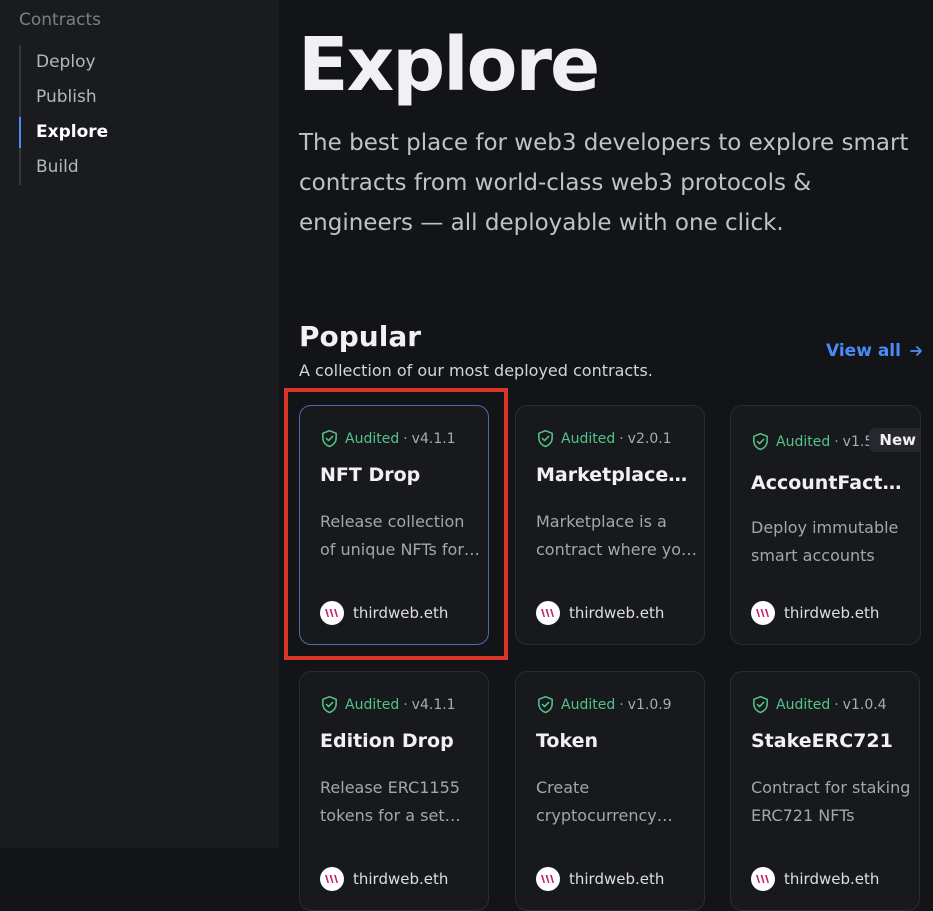 The width and height of the screenshot is (933, 911). Describe the element at coordinates (831, 483) in the screenshot. I see `contract-name: AccountFactory` at that location.